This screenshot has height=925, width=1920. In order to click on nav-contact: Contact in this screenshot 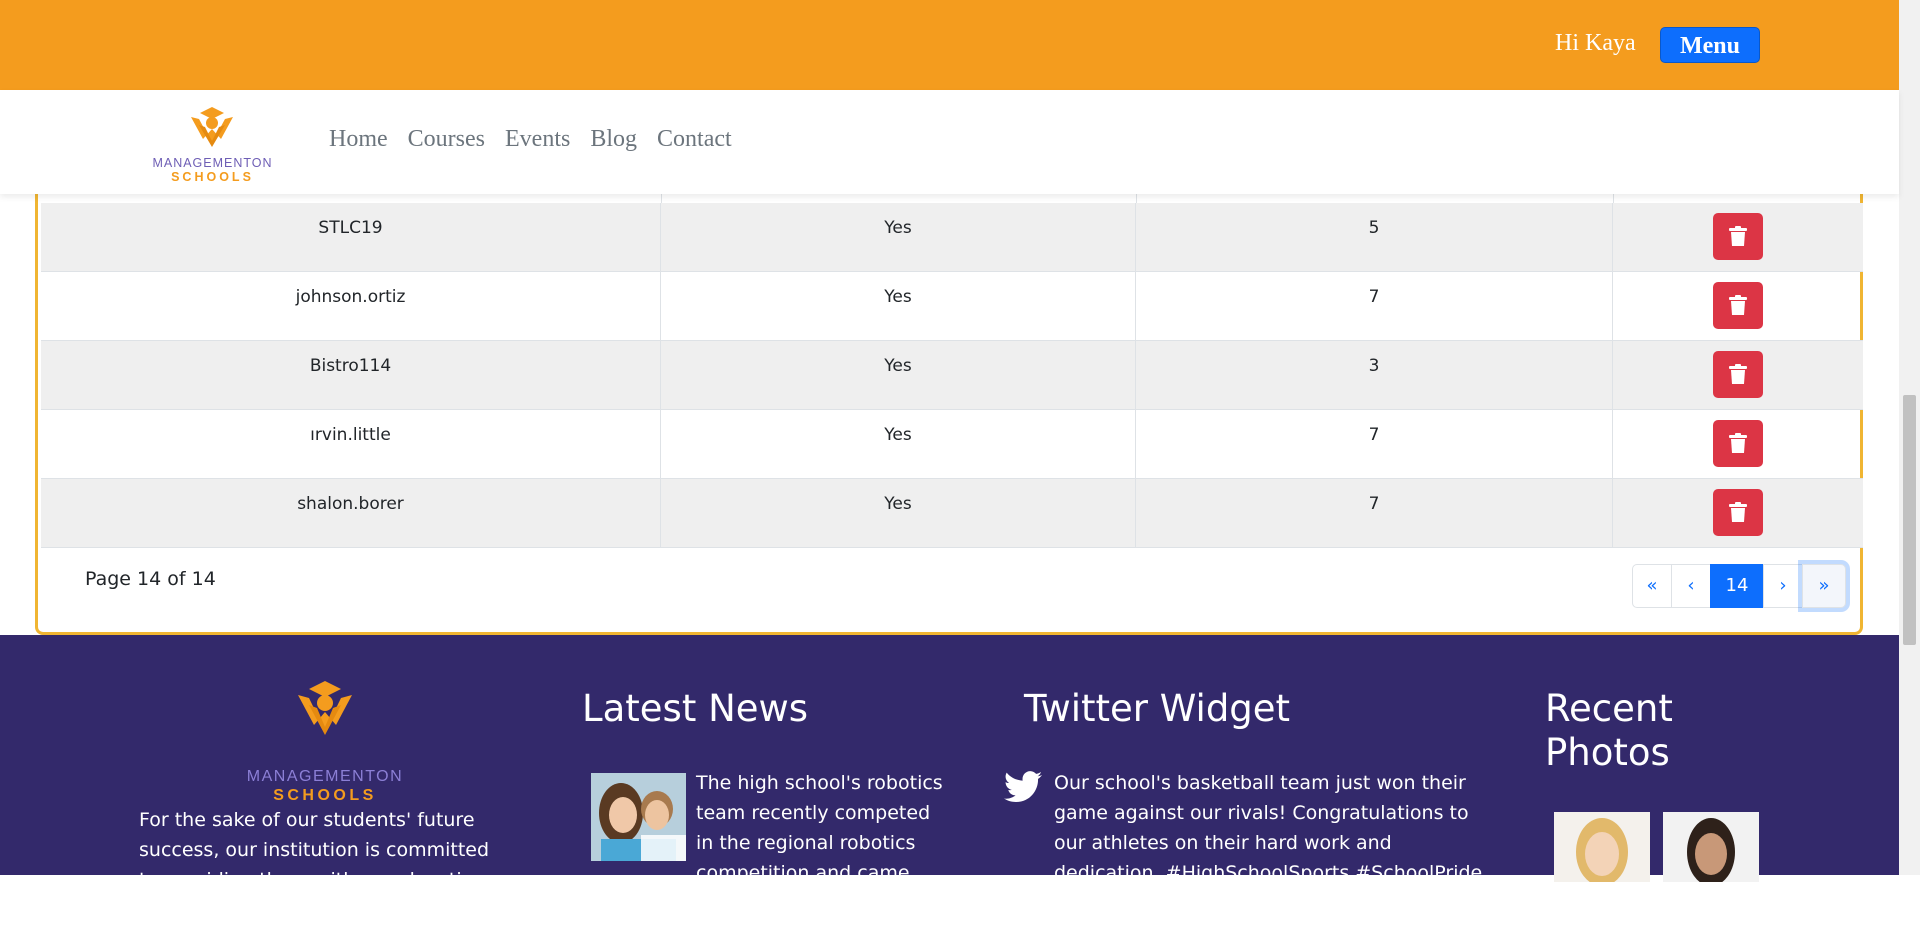, I will do `click(694, 139)`.